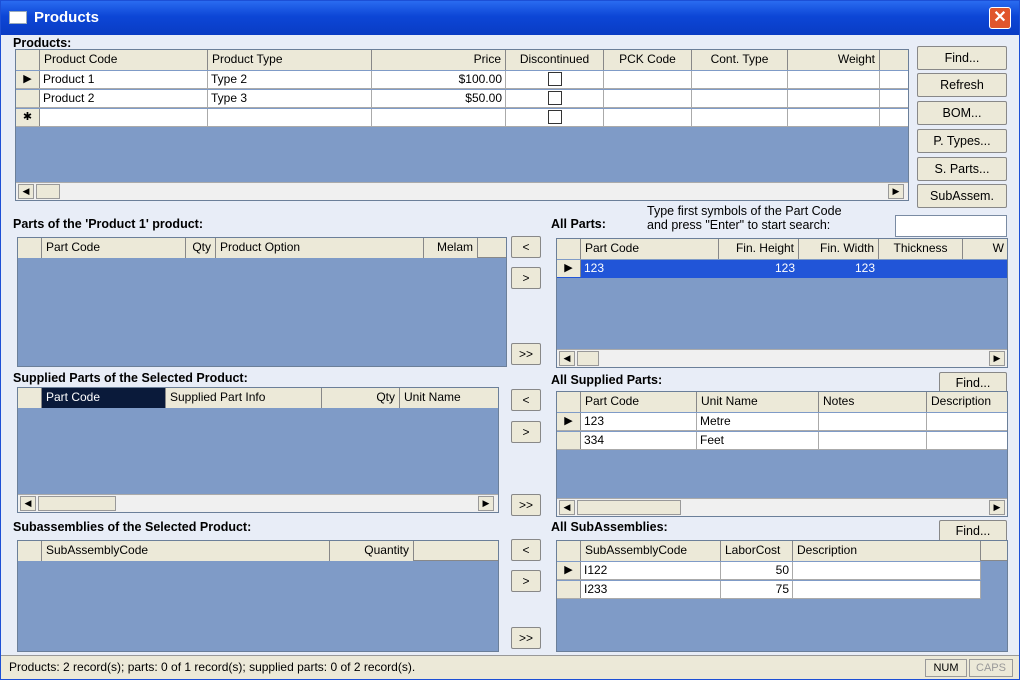 The width and height of the screenshot is (1020, 680). I want to click on col-weight: Weight, so click(834, 60).